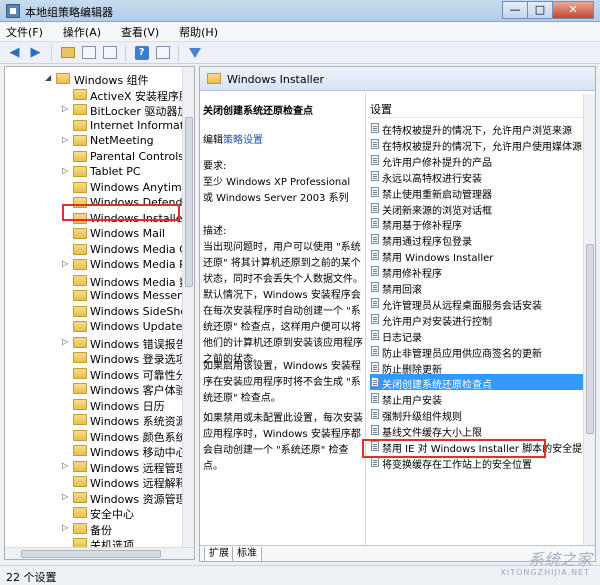 This screenshot has height=585, width=600. I want to click on back-arrow-icon: ◀, so click(14, 52).